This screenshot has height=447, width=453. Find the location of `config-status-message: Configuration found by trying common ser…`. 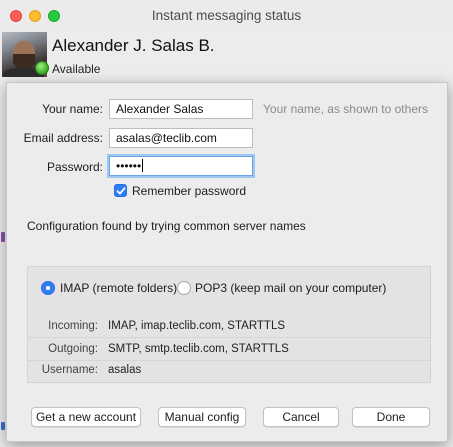

config-status-message: Configuration found by trying common ser… is located at coordinates (166, 226).